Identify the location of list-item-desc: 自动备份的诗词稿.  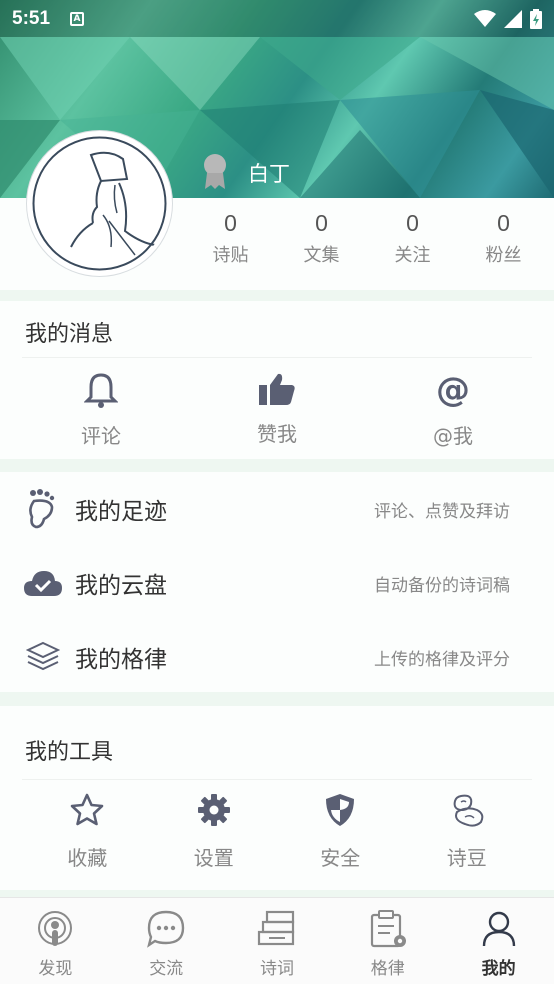
(442, 585).